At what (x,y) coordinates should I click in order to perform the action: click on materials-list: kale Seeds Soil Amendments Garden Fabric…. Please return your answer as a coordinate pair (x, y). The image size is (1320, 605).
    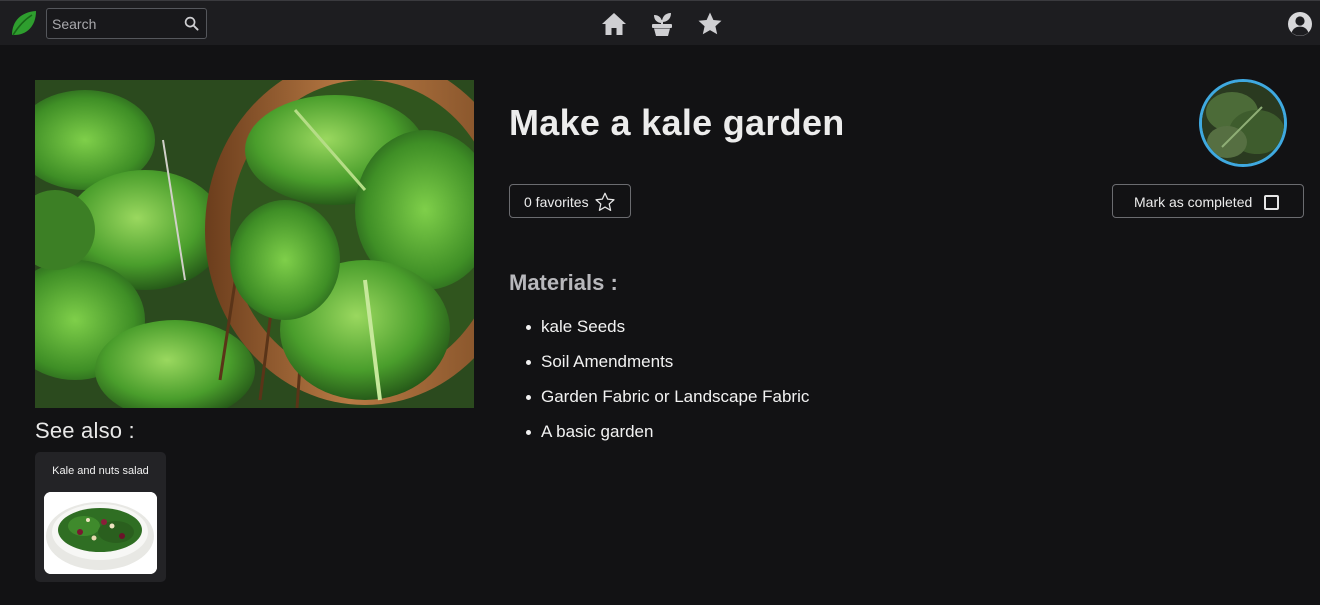
    Looking at the image, I should click on (667, 386).